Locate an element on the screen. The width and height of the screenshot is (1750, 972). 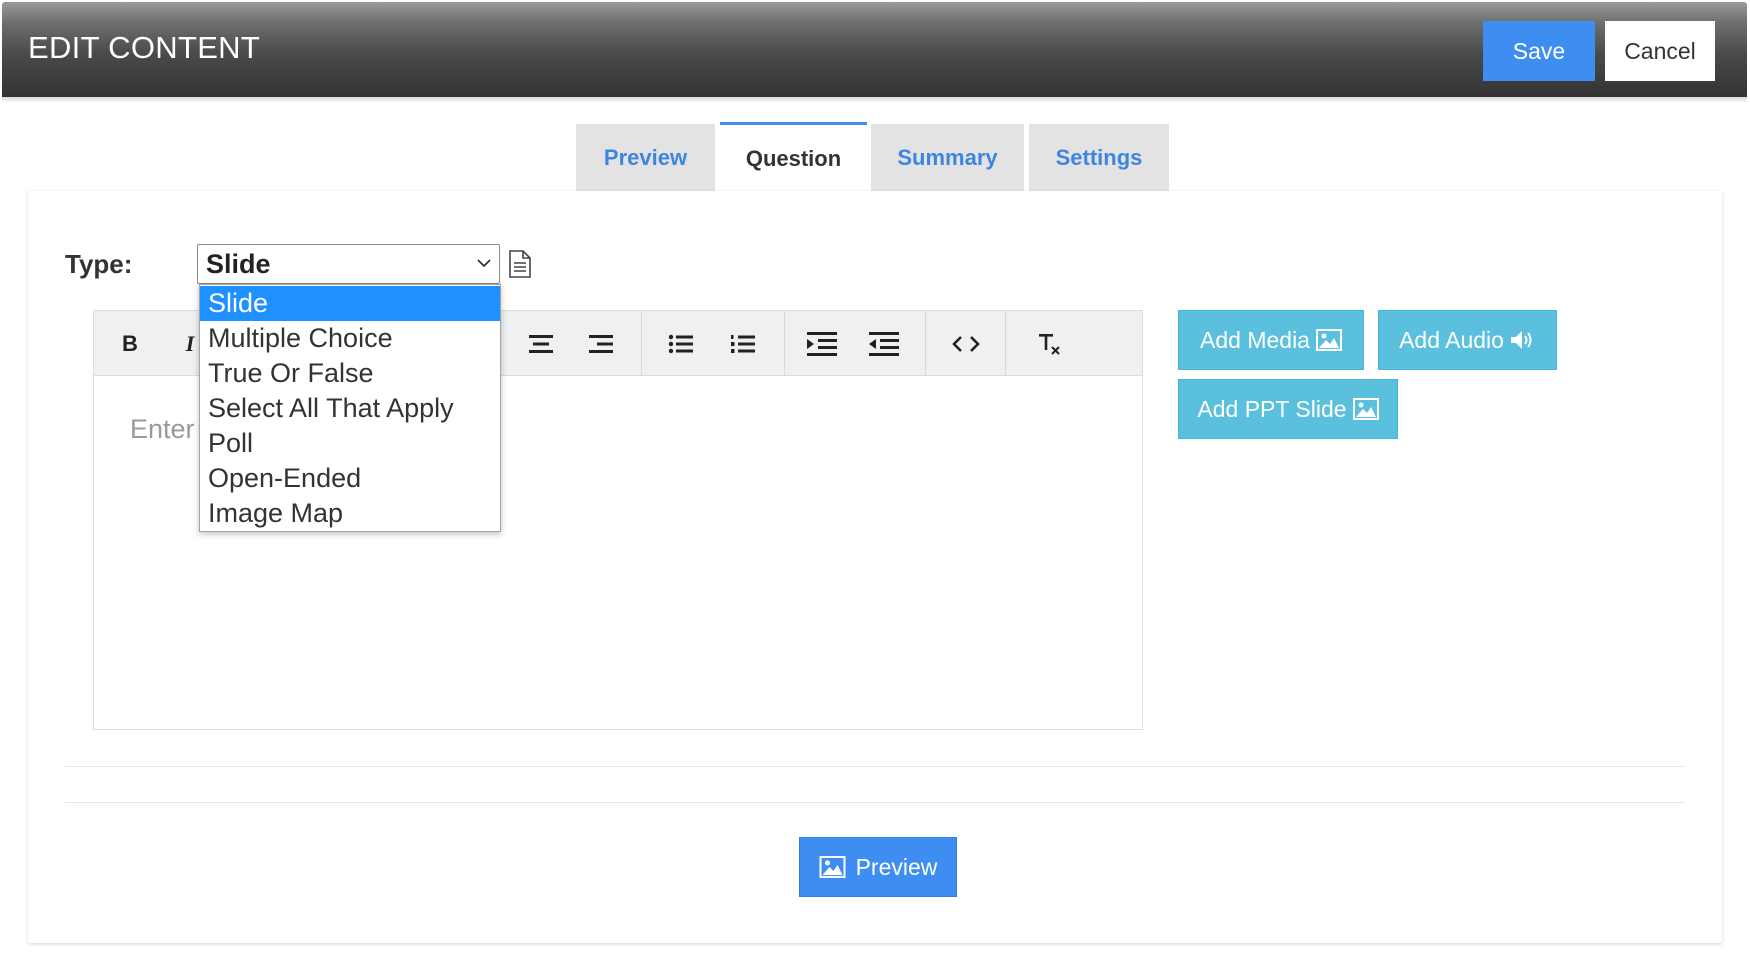
header-shadow is located at coordinates (874, 100).